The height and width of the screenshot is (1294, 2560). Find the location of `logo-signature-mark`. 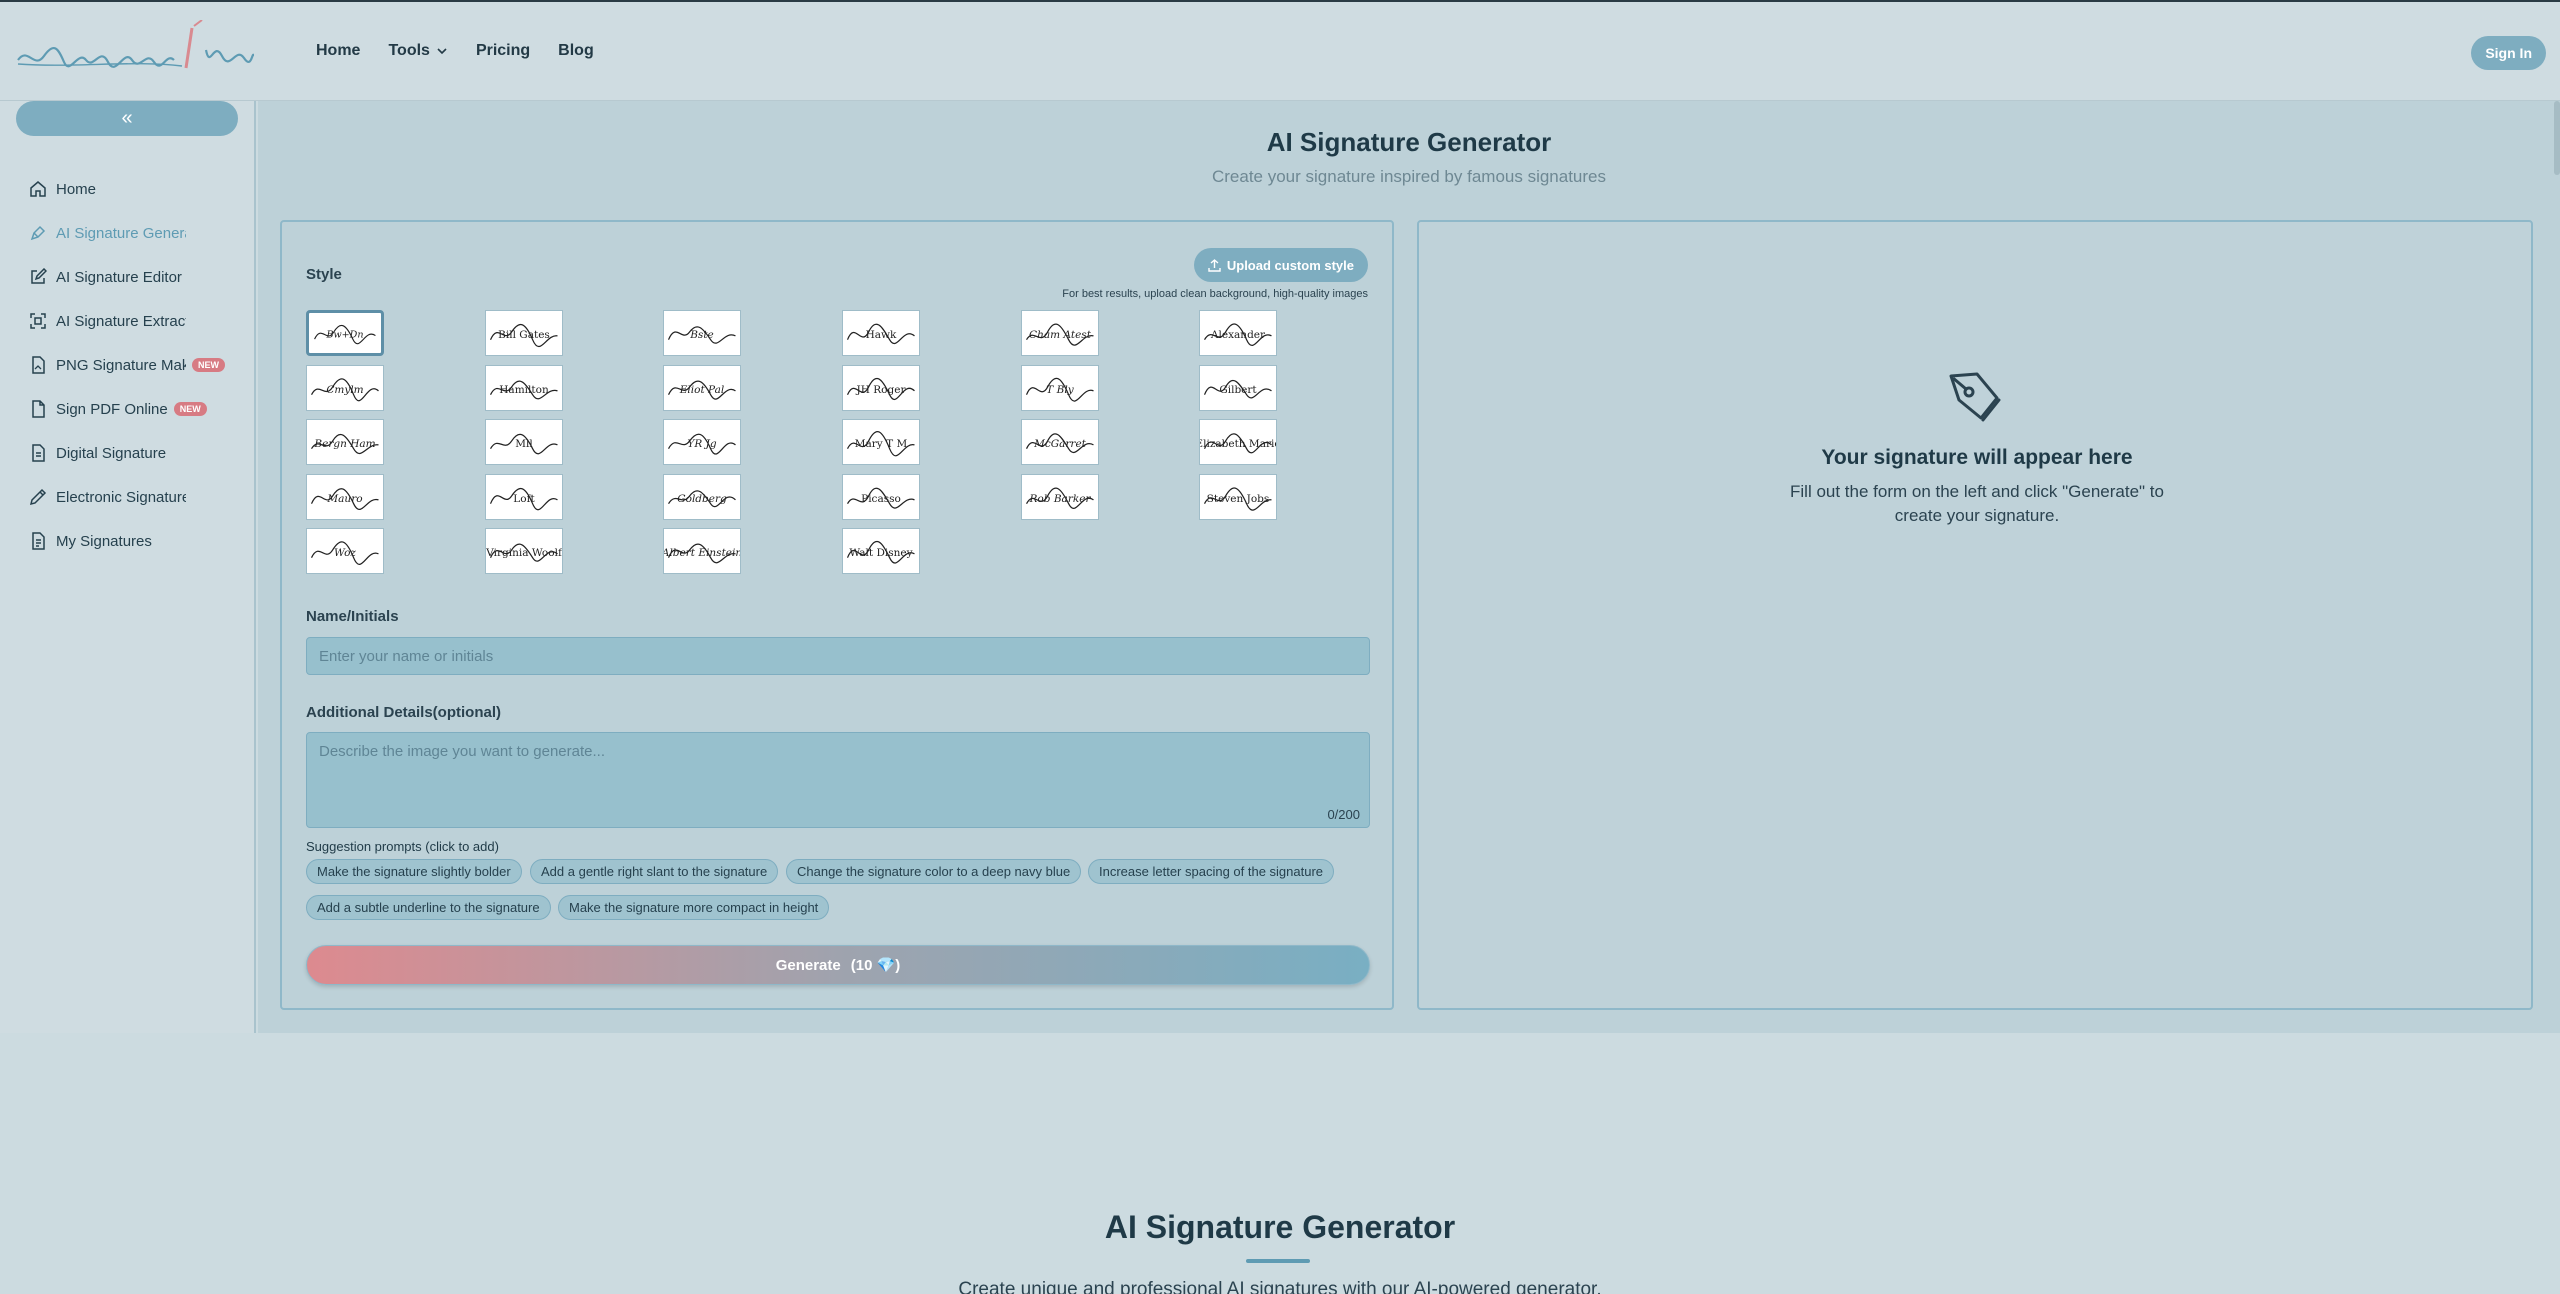

logo-signature-mark is located at coordinates (136, 44).